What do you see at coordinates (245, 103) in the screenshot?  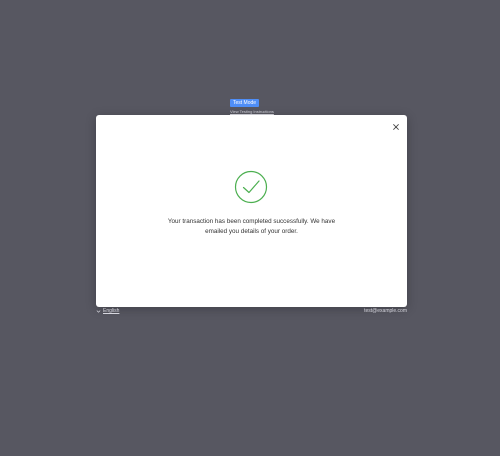 I see `test-mode-badge: Test Mode` at bounding box center [245, 103].